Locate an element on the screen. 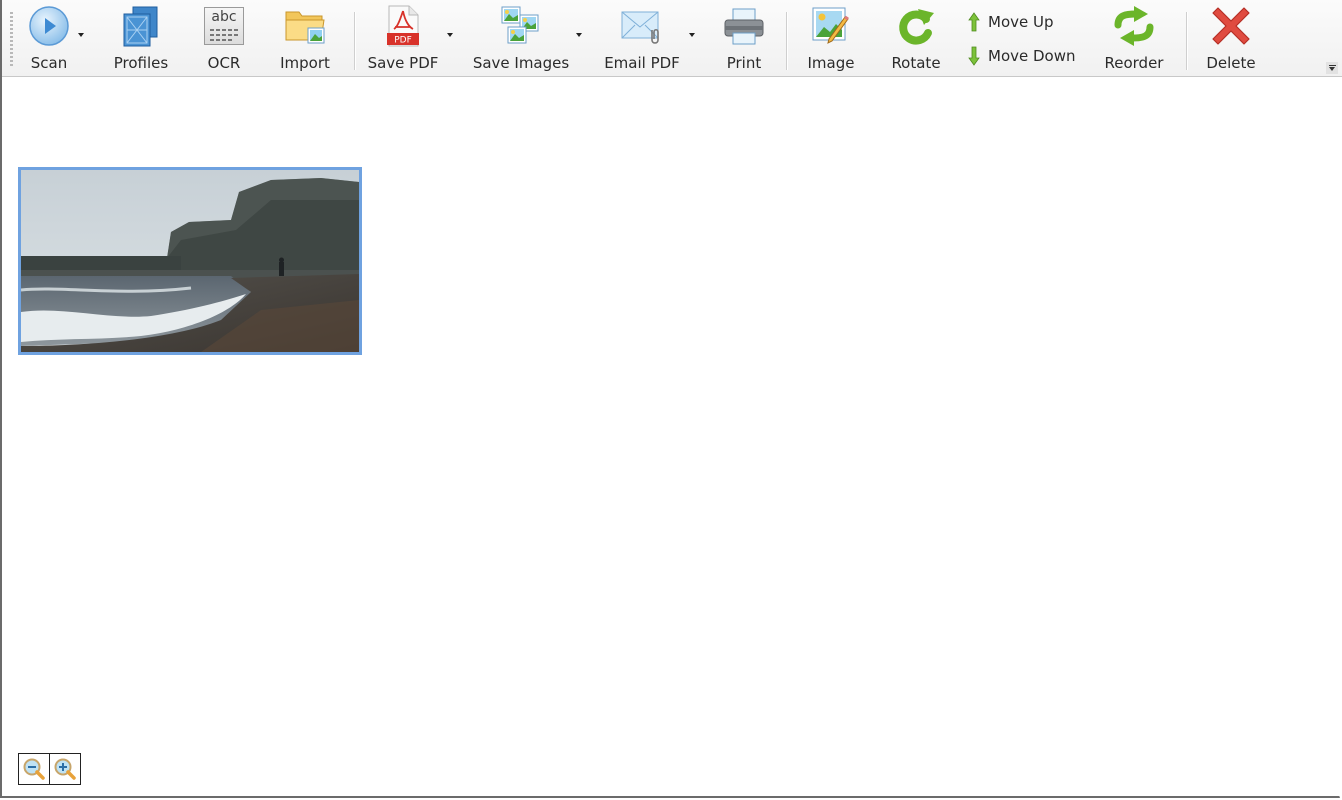 This screenshot has height=800, width=1342. email-pdf-dropdown-arrow is located at coordinates (692, 35).